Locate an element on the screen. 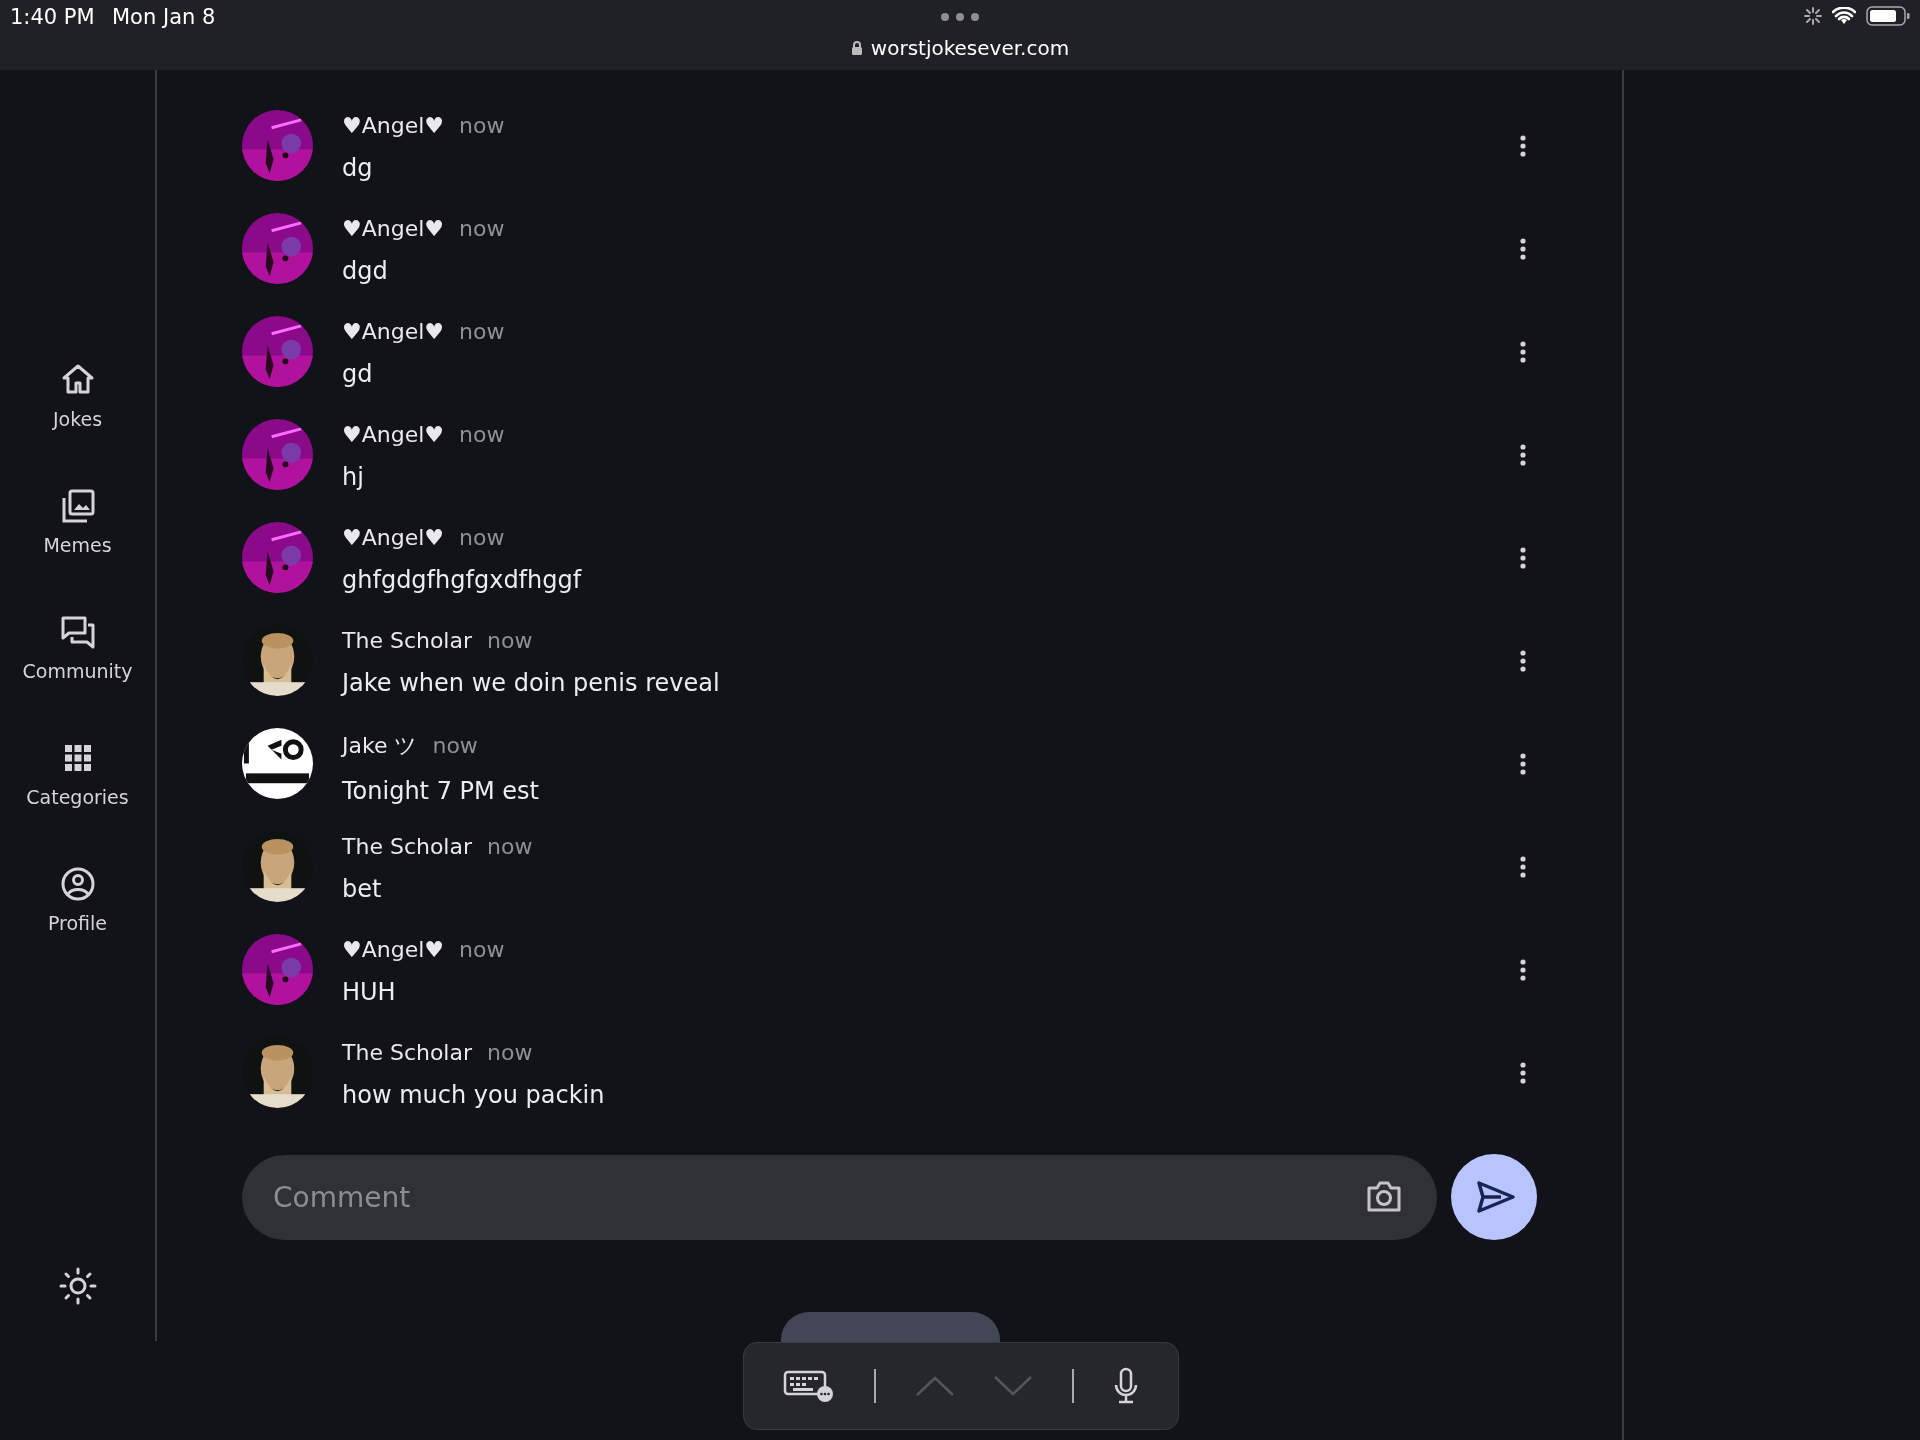 The image size is (1920, 1440). nav-item: Memes is located at coordinates (77, 522).